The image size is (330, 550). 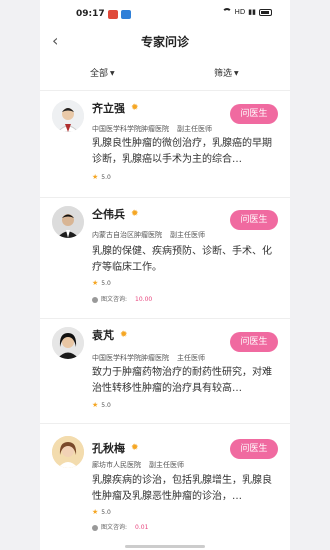 What do you see at coordinates (191, 358) in the screenshot?
I see `doctor-title: 主任医师` at bounding box center [191, 358].